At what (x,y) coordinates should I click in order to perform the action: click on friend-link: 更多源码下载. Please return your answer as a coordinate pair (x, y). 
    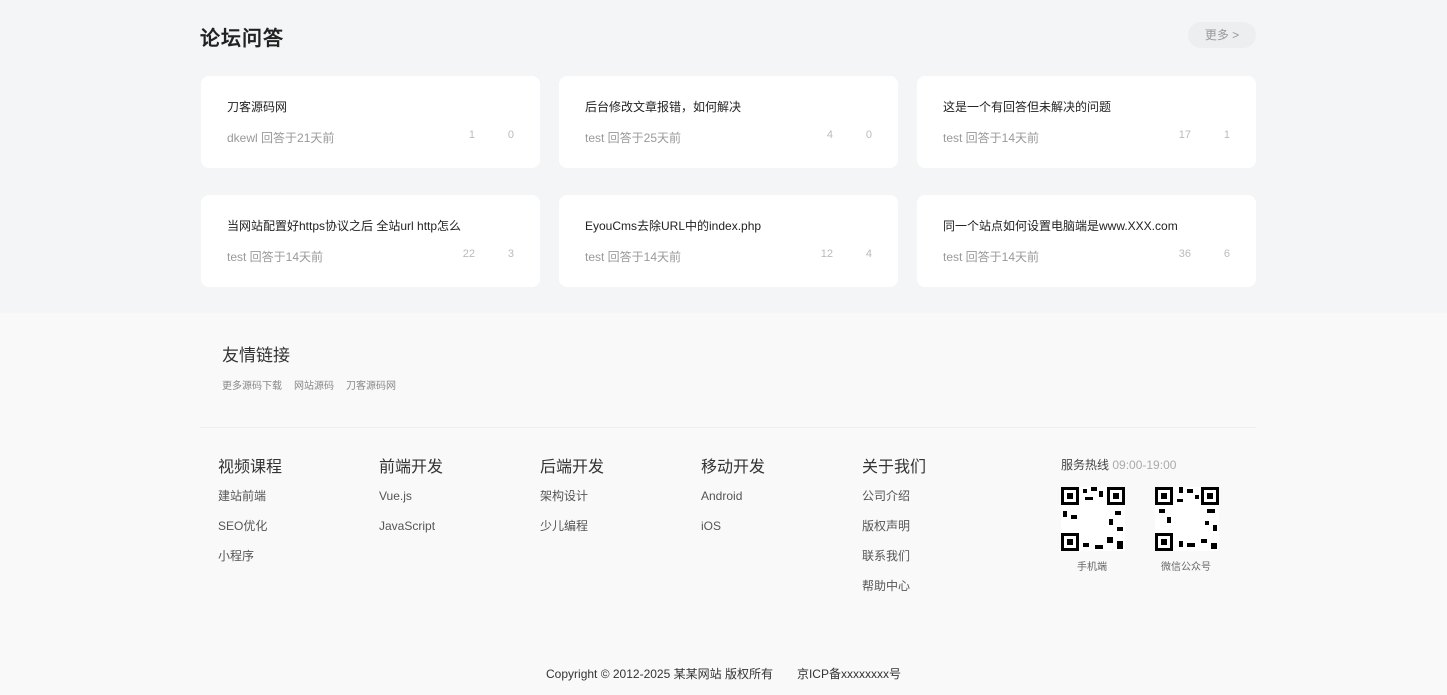
    Looking at the image, I should click on (252, 386).